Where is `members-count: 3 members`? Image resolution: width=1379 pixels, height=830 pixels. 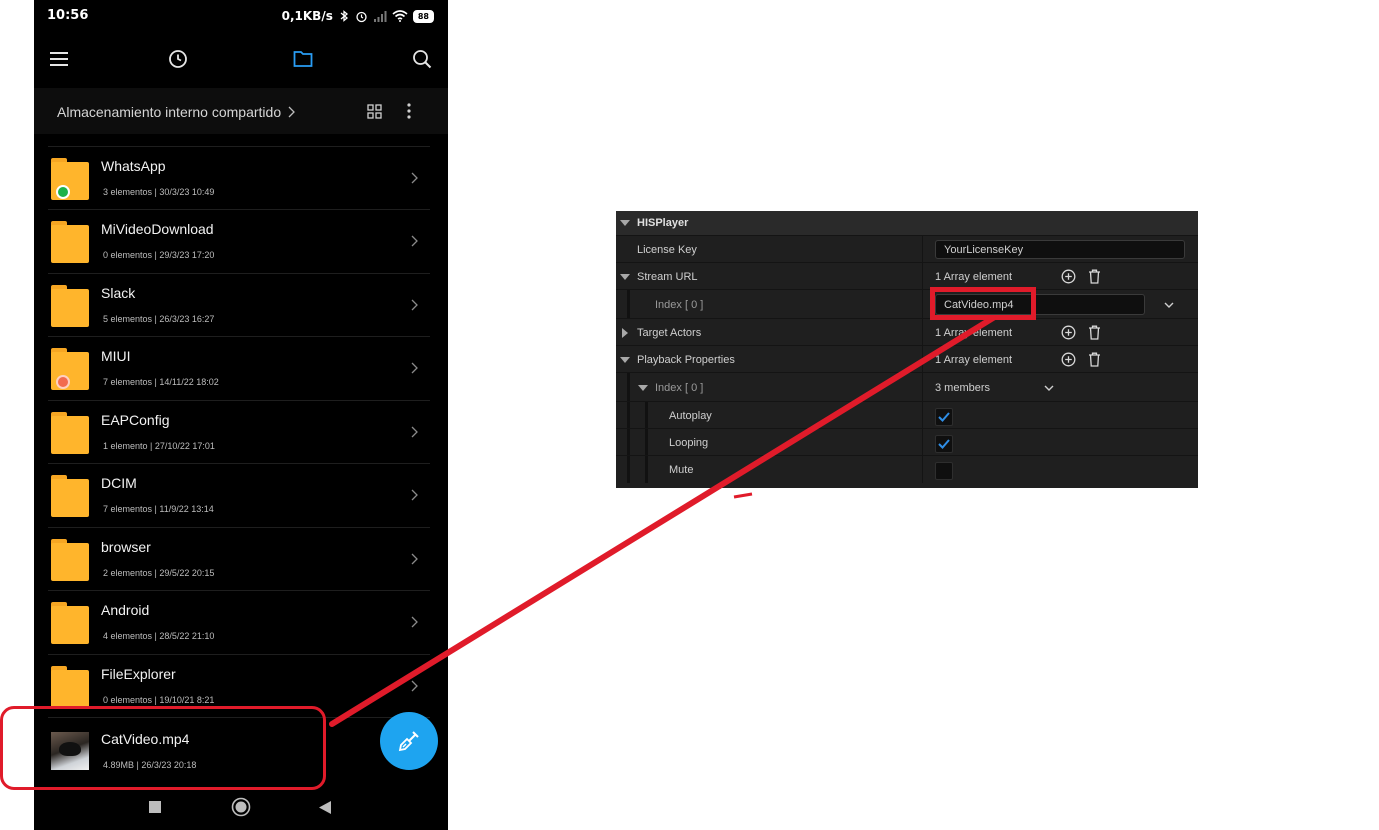 members-count: 3 members is located at coordinates (963, 387).